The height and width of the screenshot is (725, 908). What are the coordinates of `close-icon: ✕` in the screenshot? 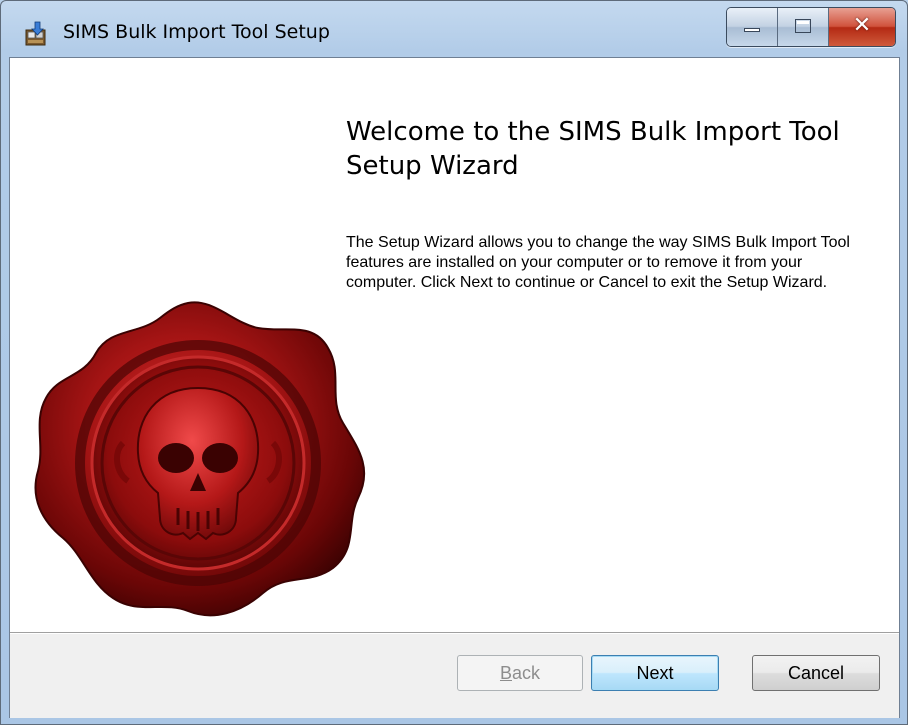 It's located at (862, 25).